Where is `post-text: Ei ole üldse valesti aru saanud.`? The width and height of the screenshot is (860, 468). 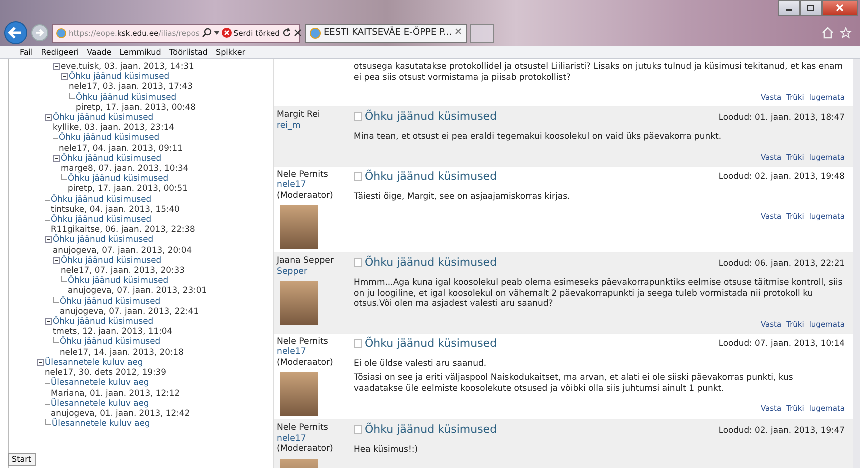
post-text: Ei ole üldse valesti aru saanud. is located at coordinates (421, 363).